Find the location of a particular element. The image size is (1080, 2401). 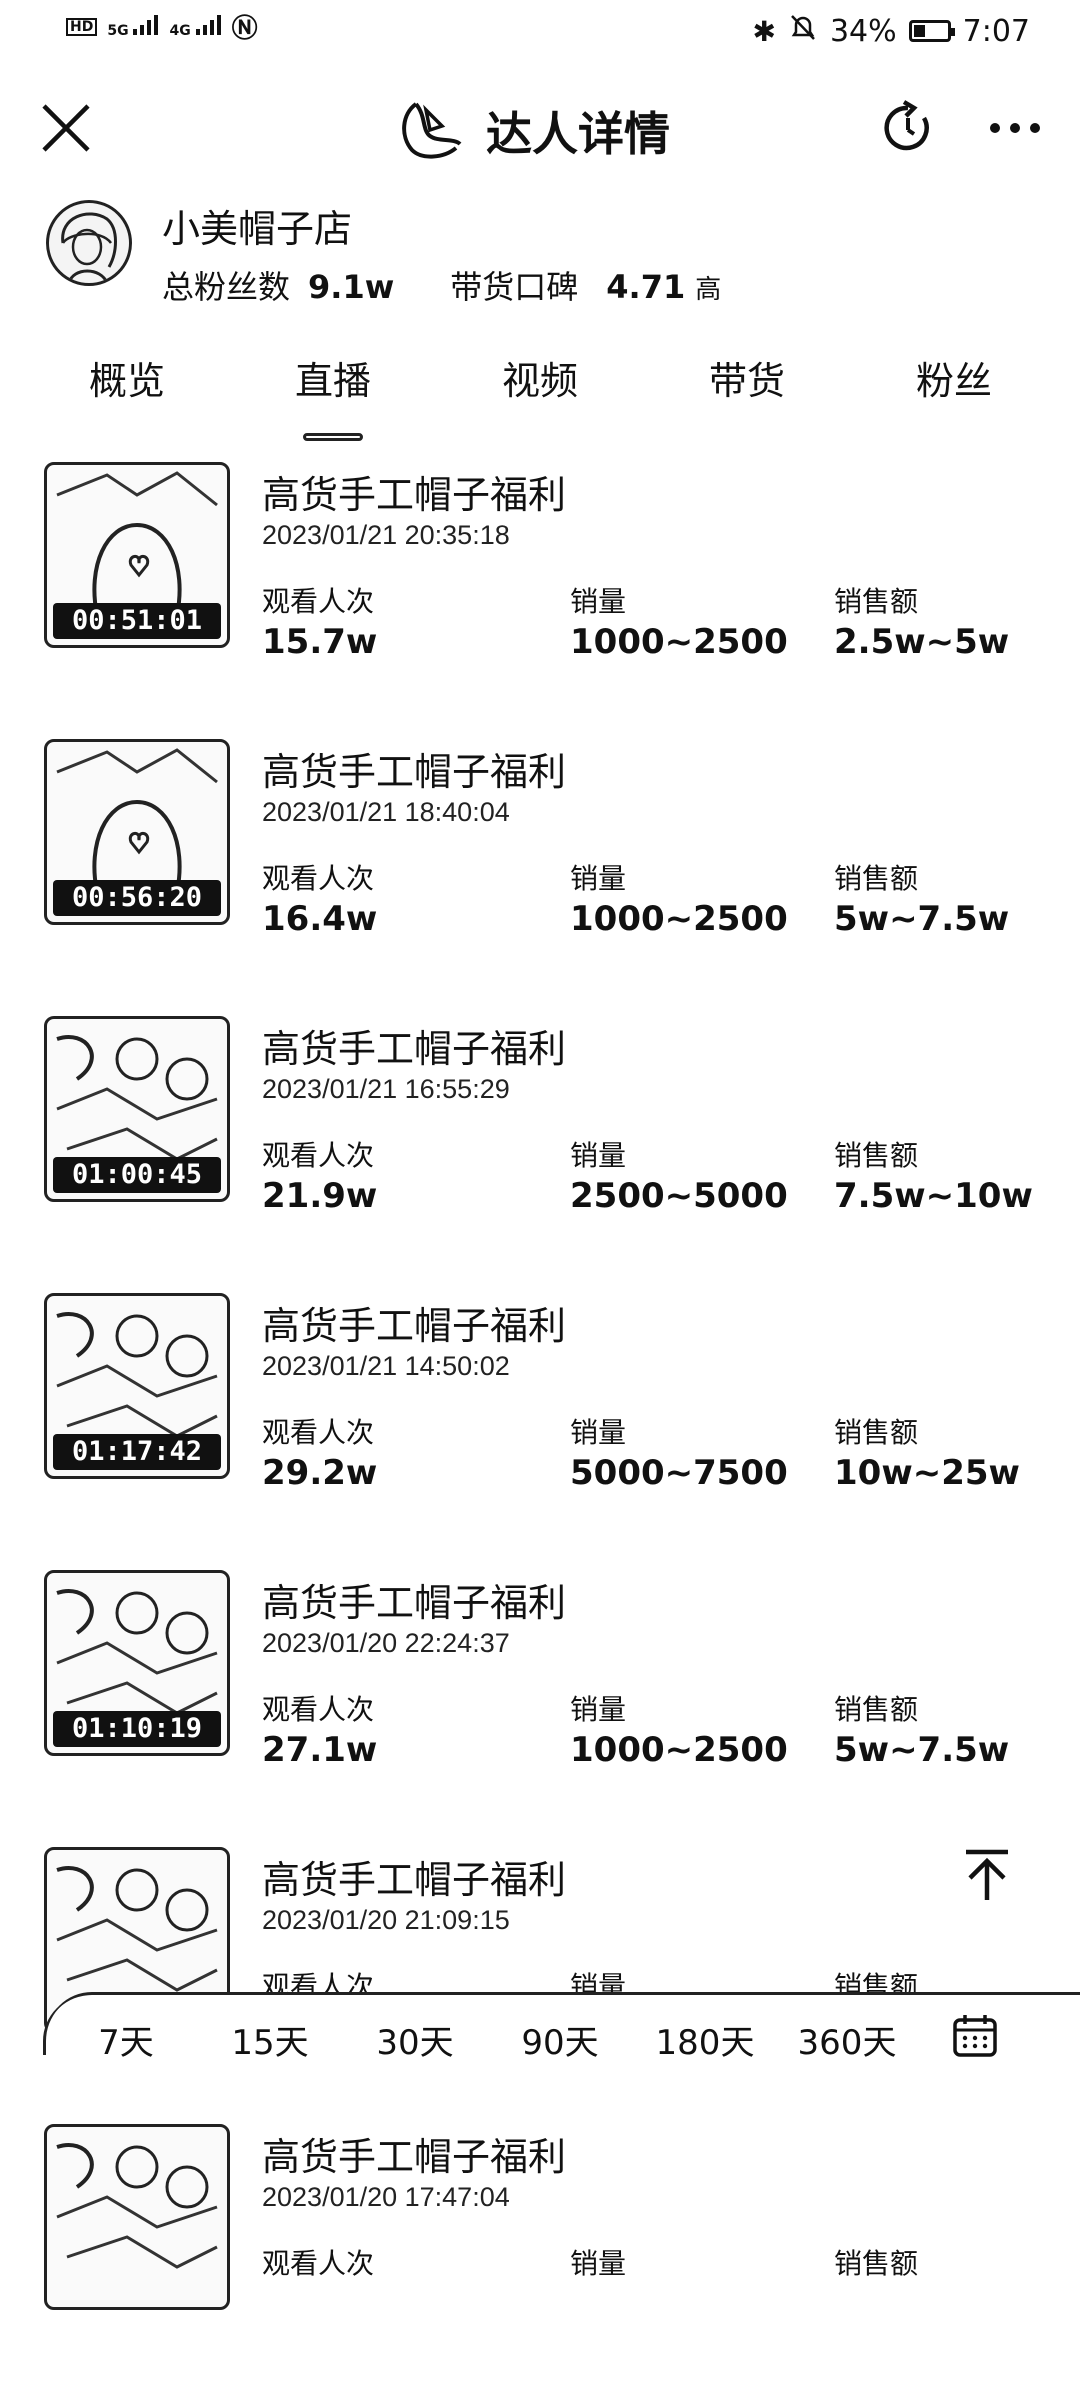

clock: 7:07 is located at coordinates (996, 31).